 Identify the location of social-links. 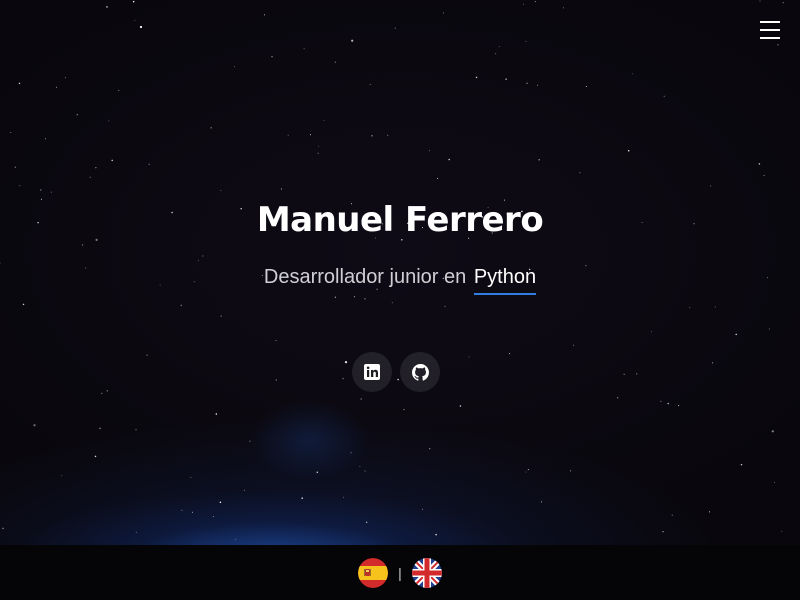
(396, 372).